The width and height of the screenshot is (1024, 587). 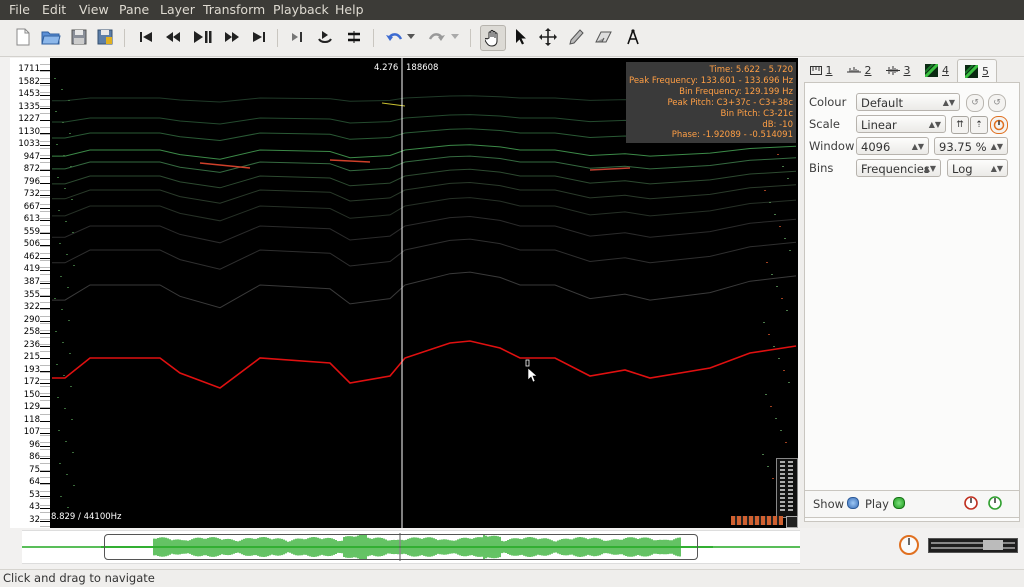 What do you see at coordinates (997, 103) in the screenshot?
I see `colour-default-icon: ↺` at bounding box center [997, 103].